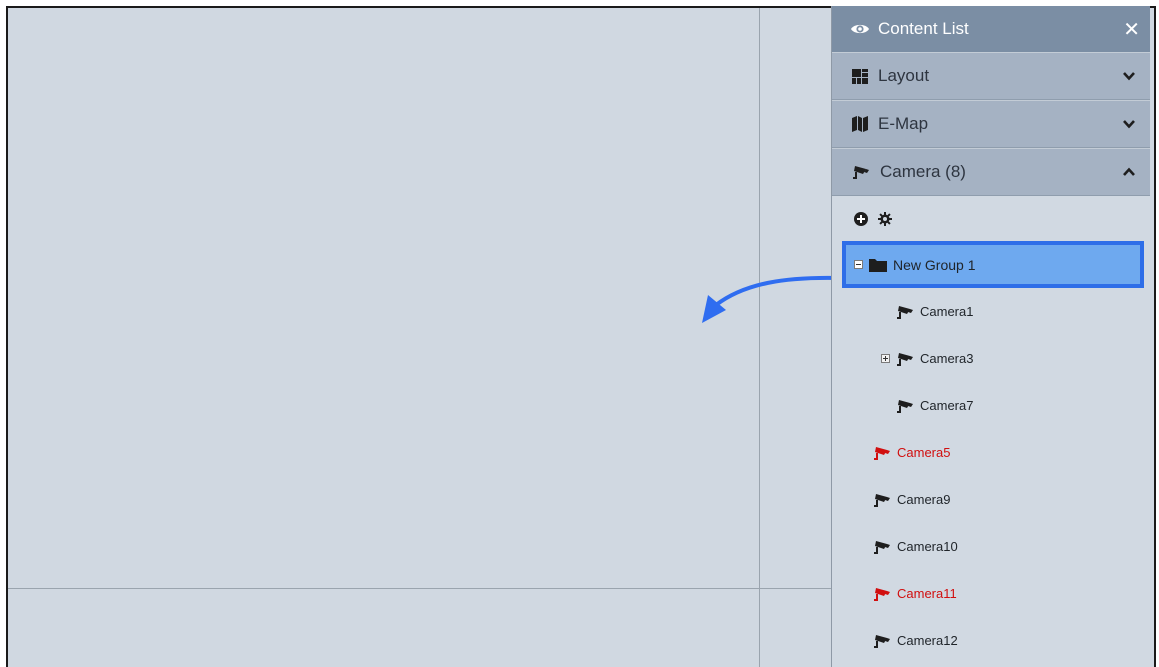  What do you see at coordinates (991, 29) in the screenshot?
I see `panel-header: Content List ✕` at bounding box center [991, 29].